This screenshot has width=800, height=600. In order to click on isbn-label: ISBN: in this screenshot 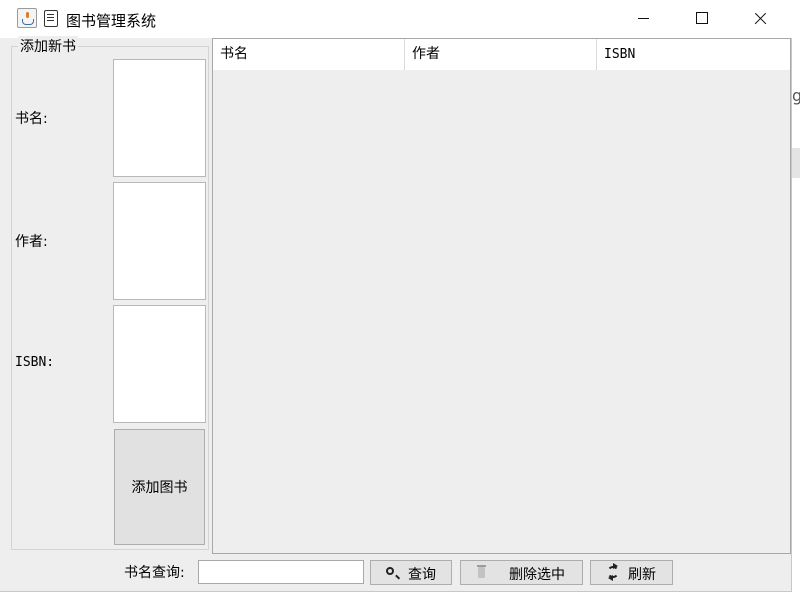, I will do `click(35, 362)`.